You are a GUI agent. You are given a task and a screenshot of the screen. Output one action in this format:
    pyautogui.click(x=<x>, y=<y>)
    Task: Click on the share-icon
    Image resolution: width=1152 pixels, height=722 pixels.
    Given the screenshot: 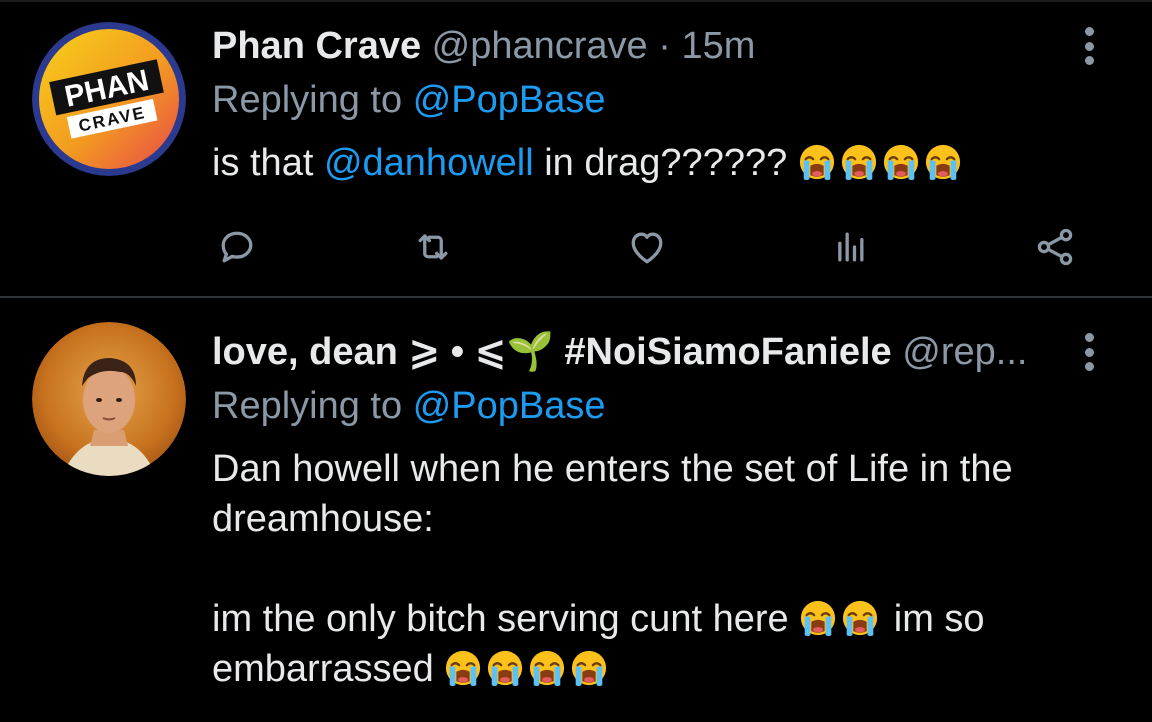 What is the action you would take?
    pyautogui.click(x=1055, y=247)
    